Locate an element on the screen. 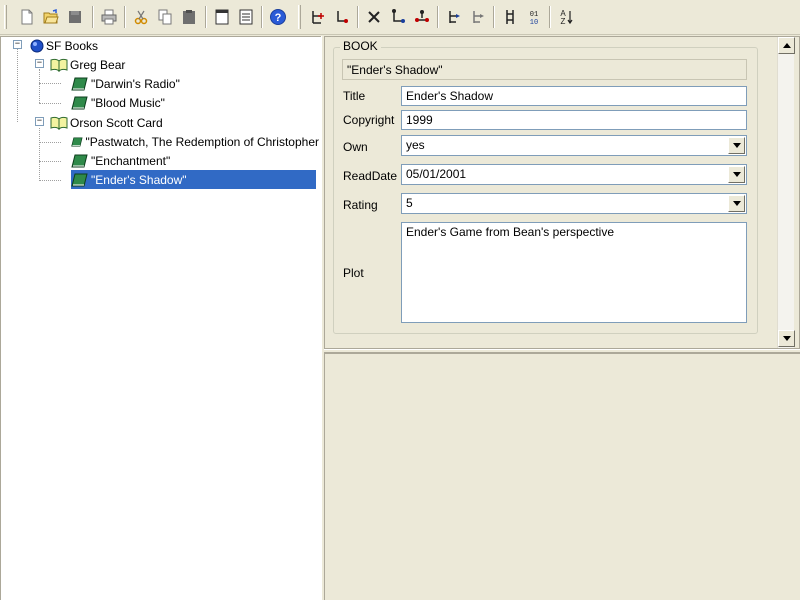 This screenshot has width=800, height=600. binary-label-bottom: 10 is located at coordinates (534, 22).